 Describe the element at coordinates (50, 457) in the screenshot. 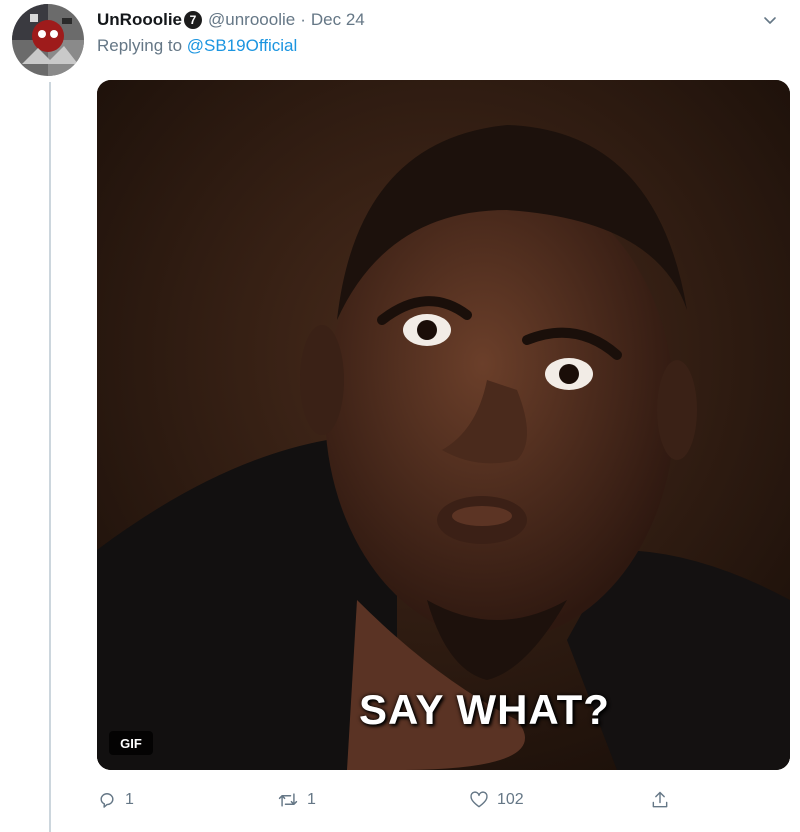

I see `thread-line` at that location.